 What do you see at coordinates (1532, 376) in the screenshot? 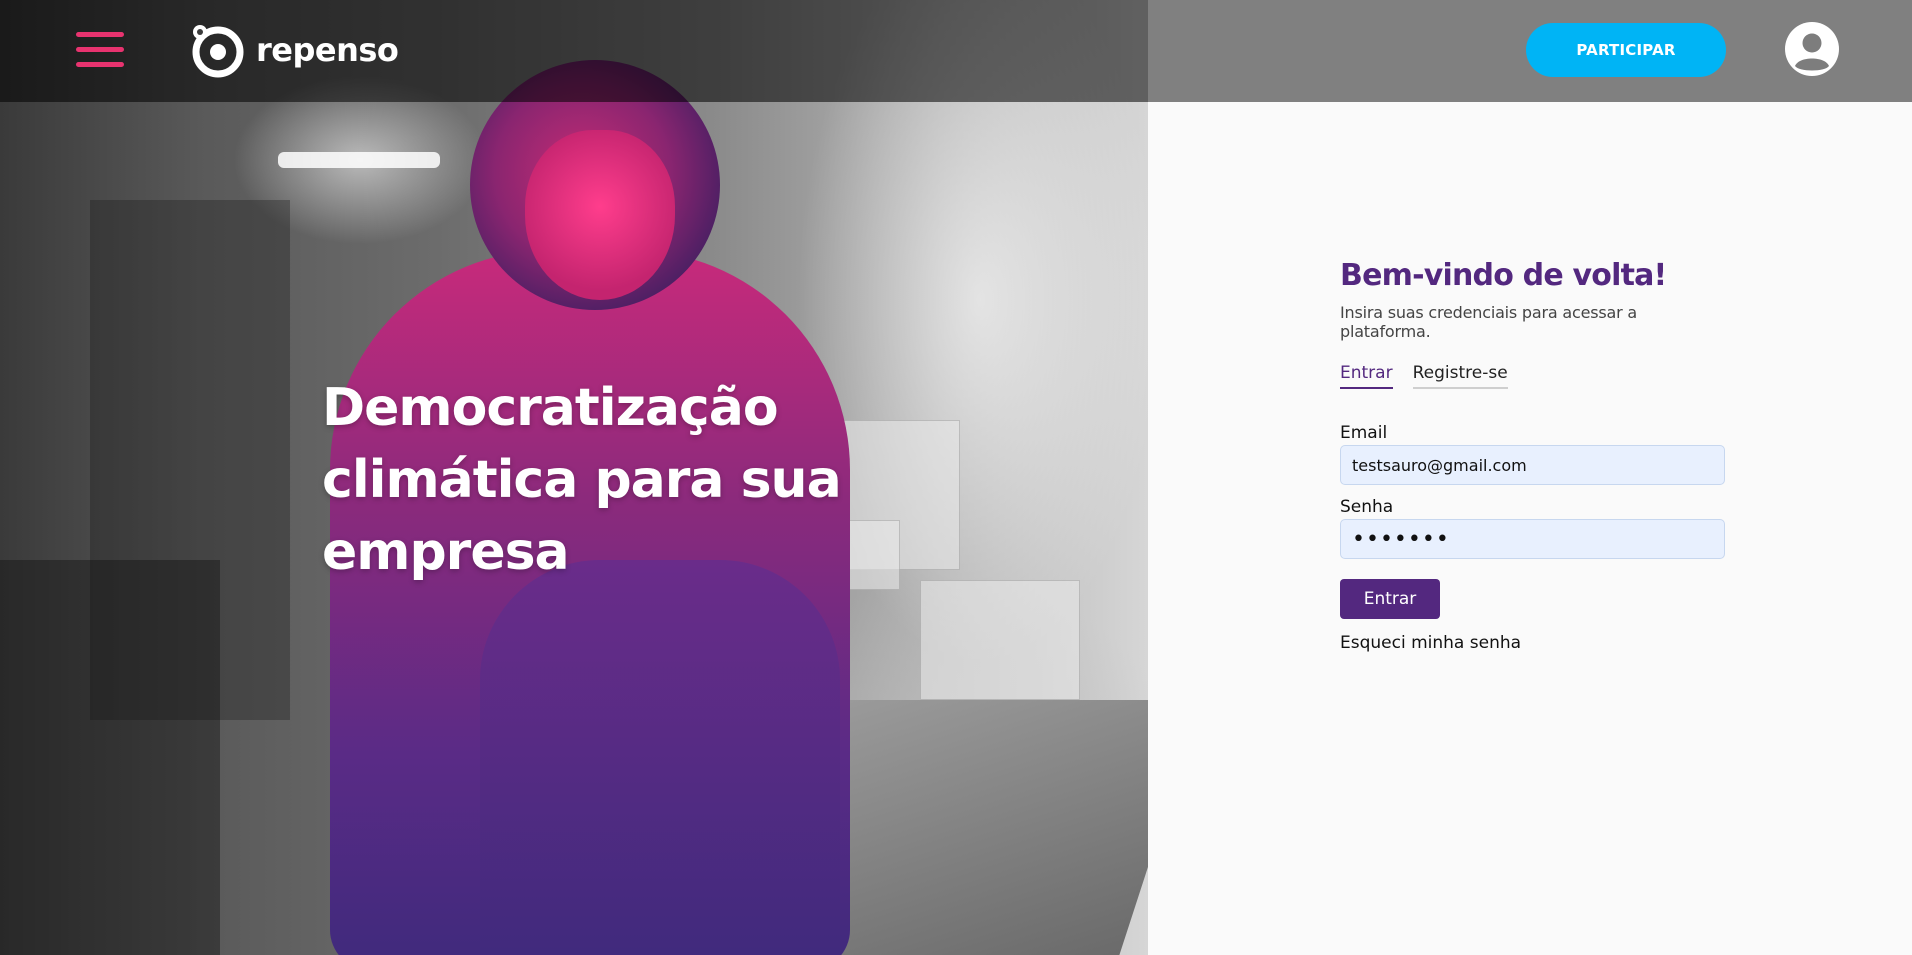
I see `auth-tabs: Entrar Registre-se` at bounding box center [1532, 376].